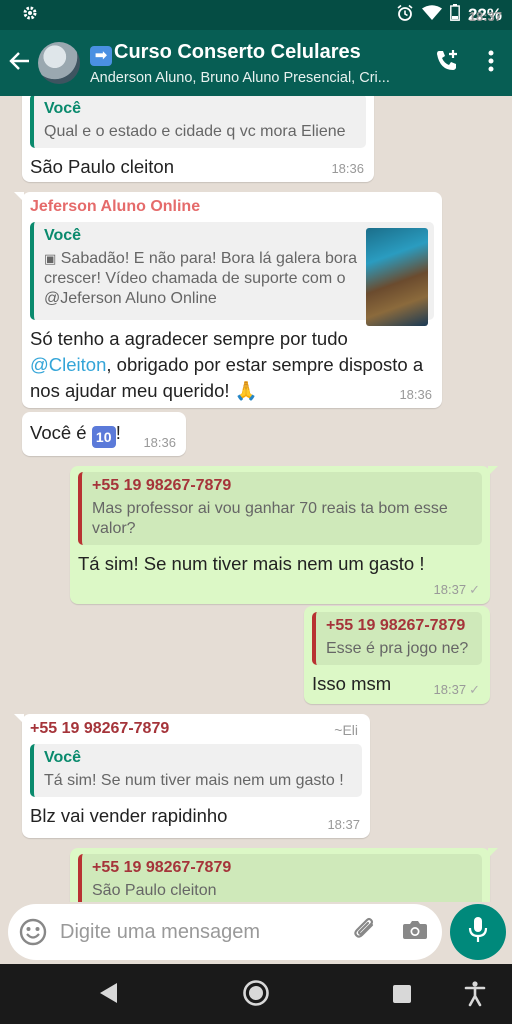 Image resolution: width=512 pixels, height=1024 pixels. What do you see at coordinates (129, 815) in the screenshot?
I see `message-text: Blz vai vender rapidinho` at bounding box center [129, 815].